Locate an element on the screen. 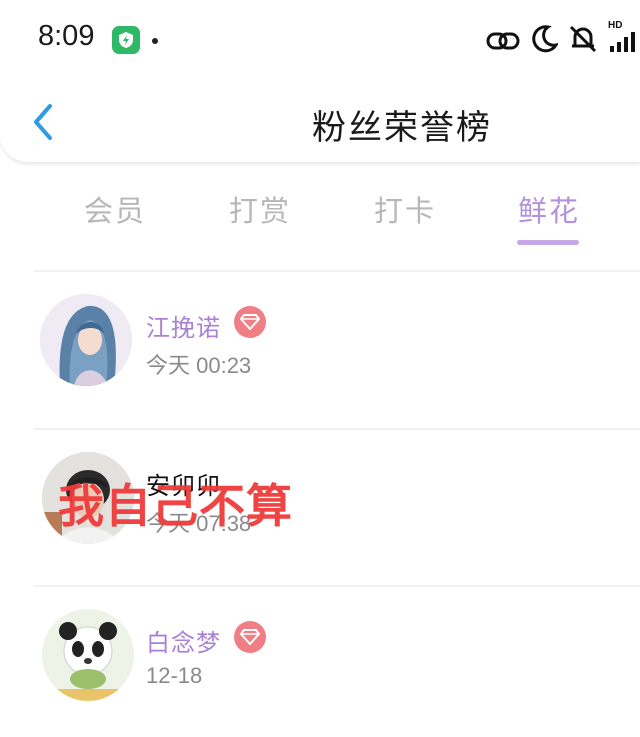 The height and width of the screenshot is (737, 640). fan-name: 白念梦 is located at coordinates (183, 643).